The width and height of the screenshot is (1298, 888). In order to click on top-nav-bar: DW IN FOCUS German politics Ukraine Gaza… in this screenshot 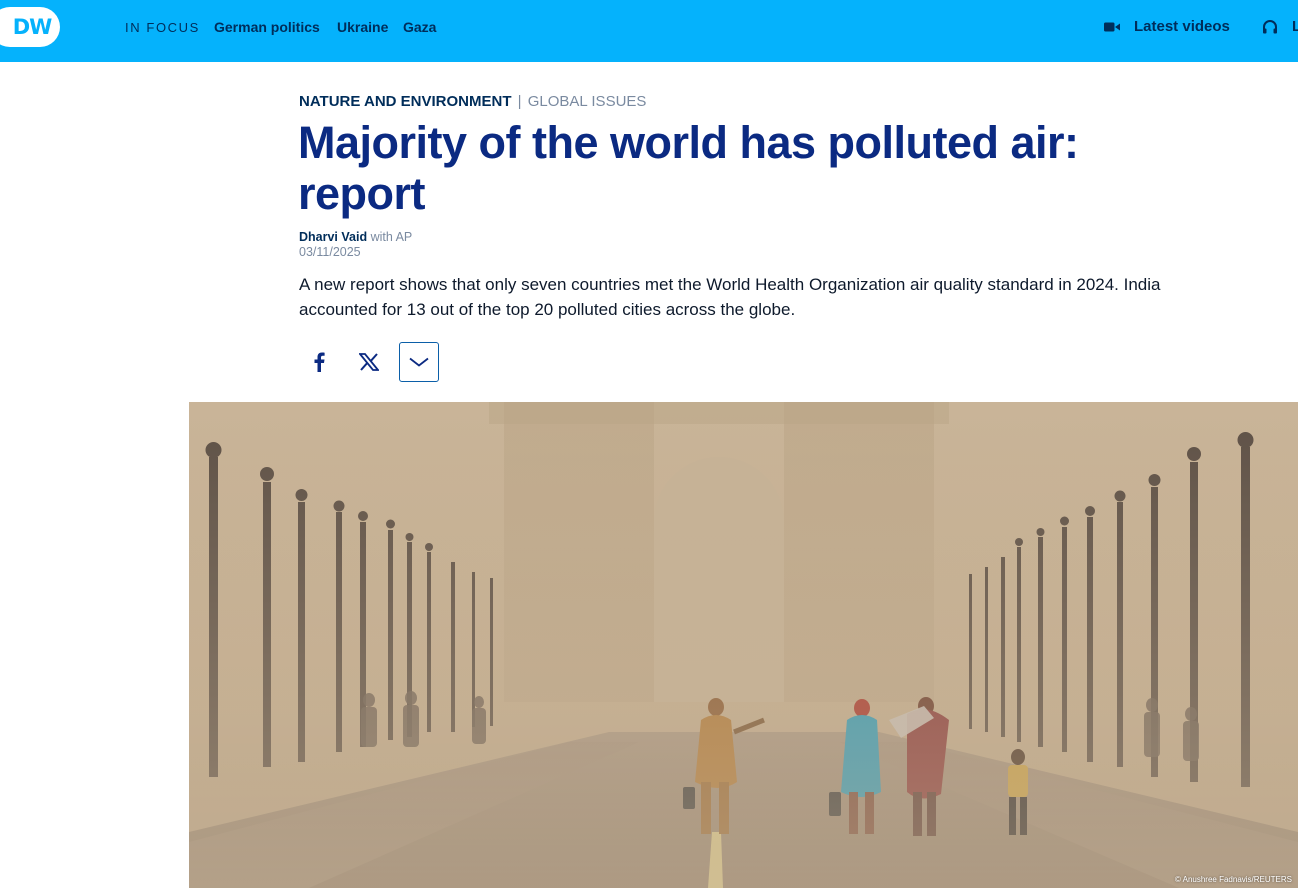, I will do `click(649, 31)`.